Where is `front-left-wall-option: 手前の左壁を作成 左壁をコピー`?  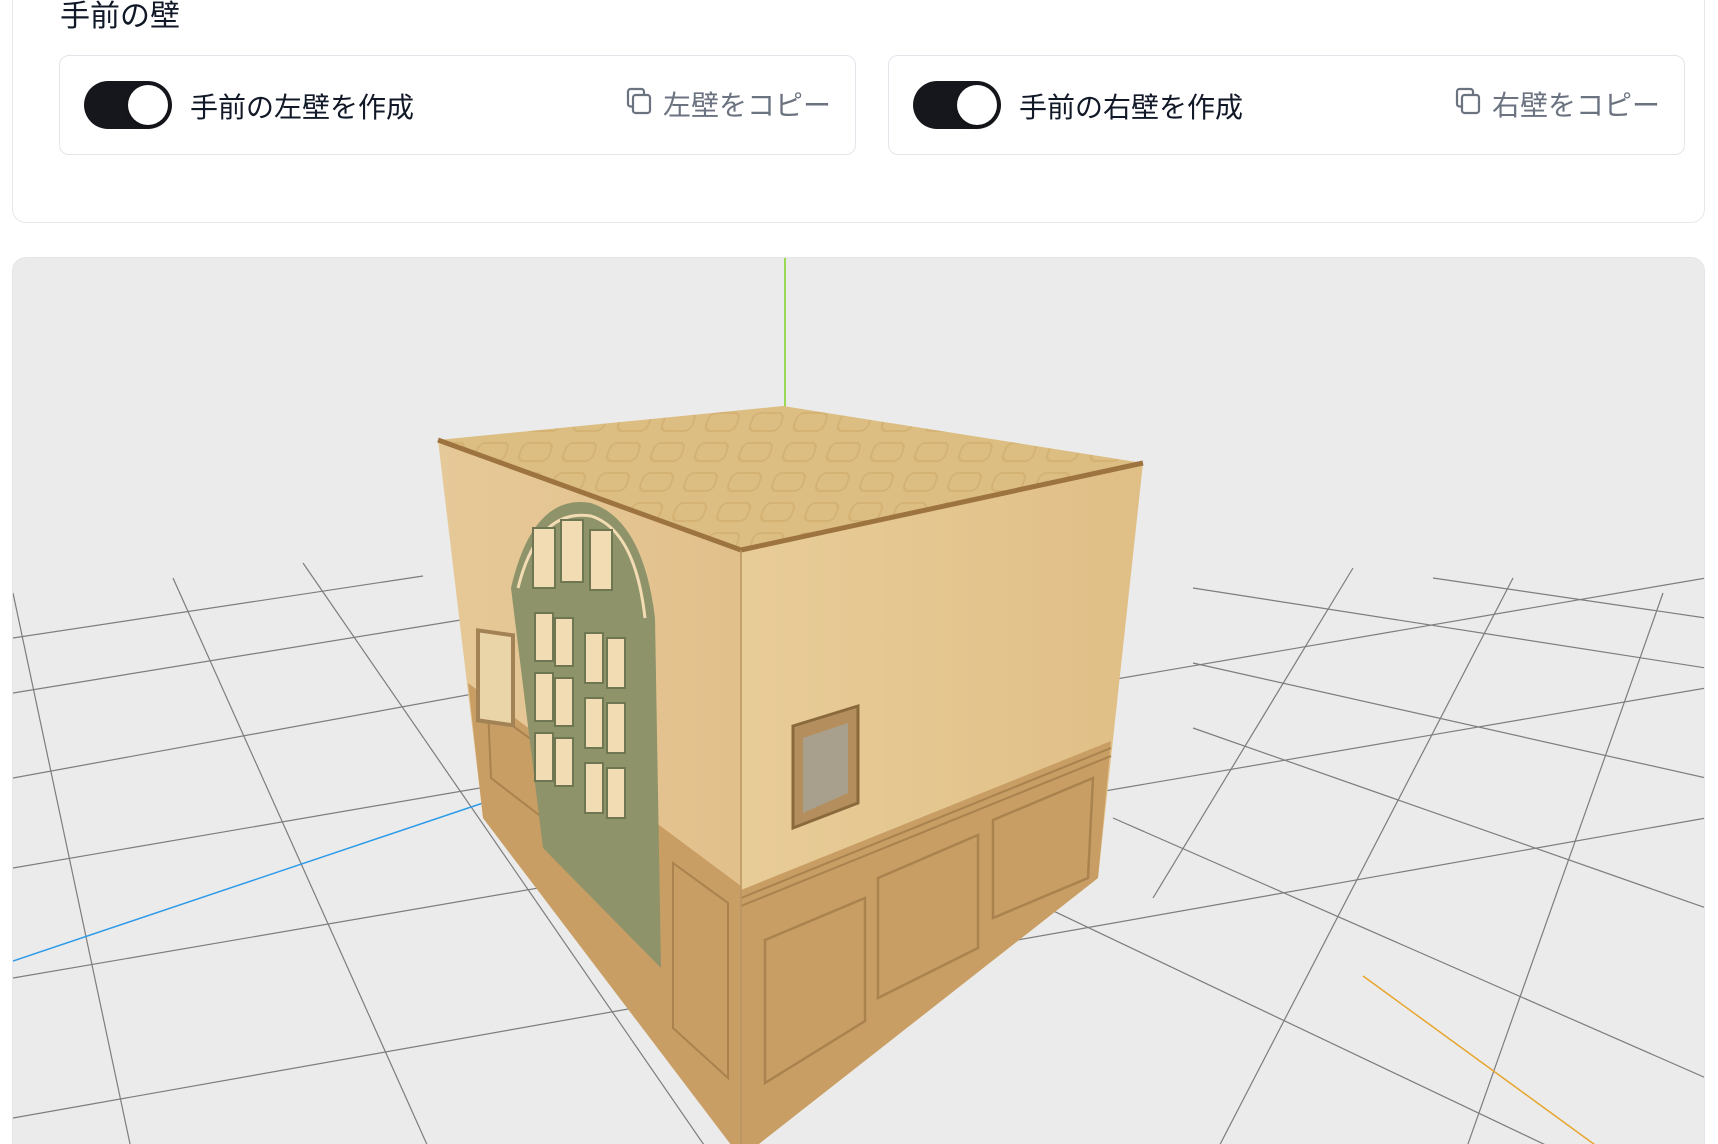
front-left-wall-option: 手前の左壁を作成 左壁をコピー is located at coordinates (457, 105).